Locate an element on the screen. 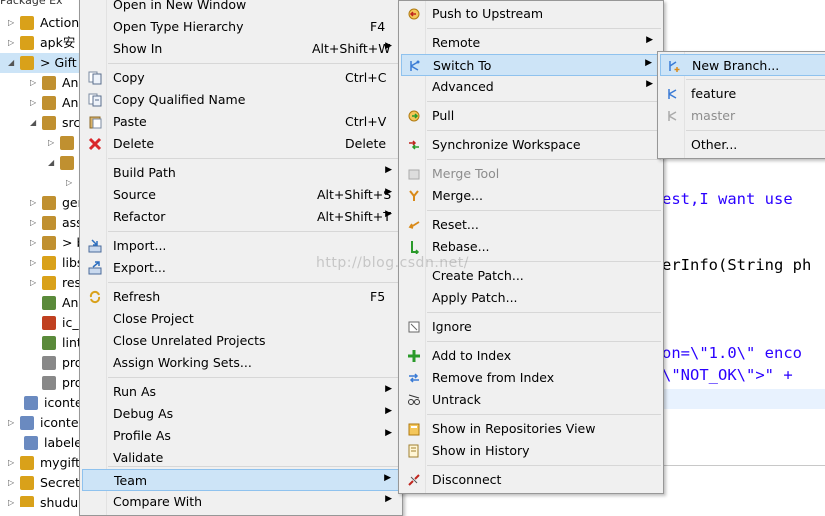 This screenshot has height=516, width=825. explorer-tree-item: ▷ Action is located at coordinates (40, 23).